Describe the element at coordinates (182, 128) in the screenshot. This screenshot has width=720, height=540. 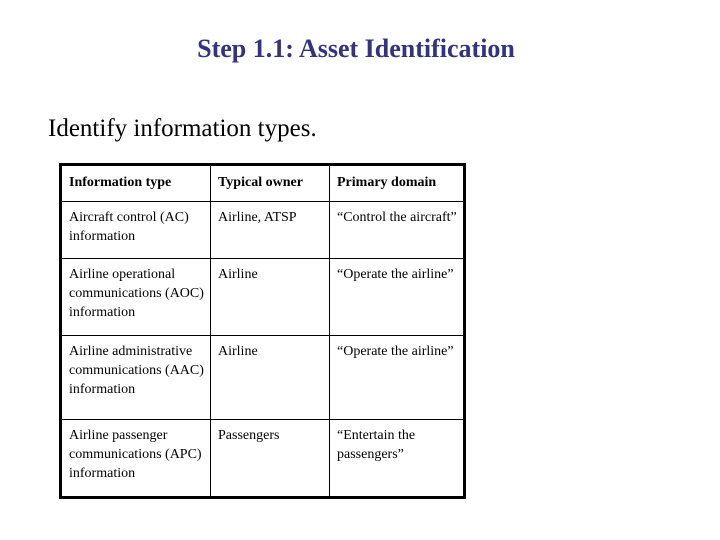
I see `slide-subtitle: Identify information types.` at that location.